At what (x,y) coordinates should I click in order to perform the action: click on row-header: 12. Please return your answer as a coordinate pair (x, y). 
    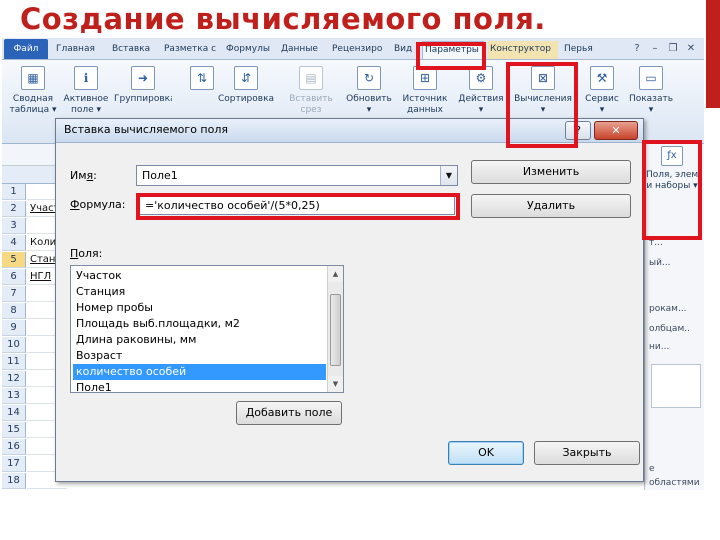
    Looking at the image, I should click on (14, 379).